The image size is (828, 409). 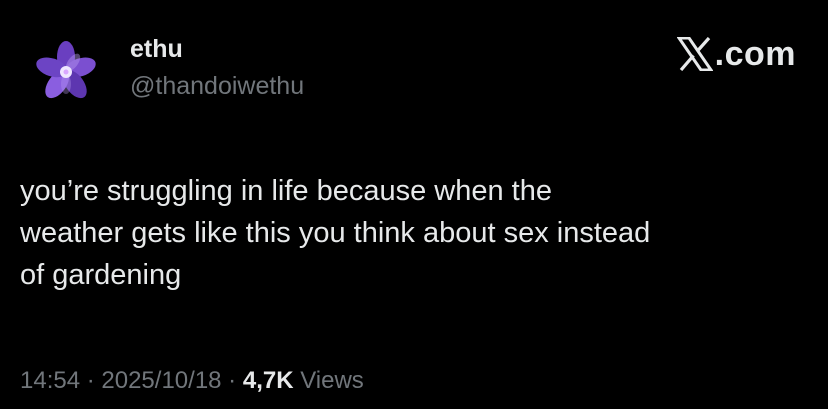 I want to click on x-com-watermark: .com, so click(x=736, y=54).